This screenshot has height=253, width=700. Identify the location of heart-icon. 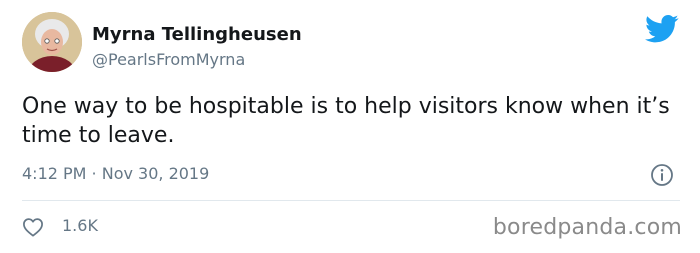
(33, 227).